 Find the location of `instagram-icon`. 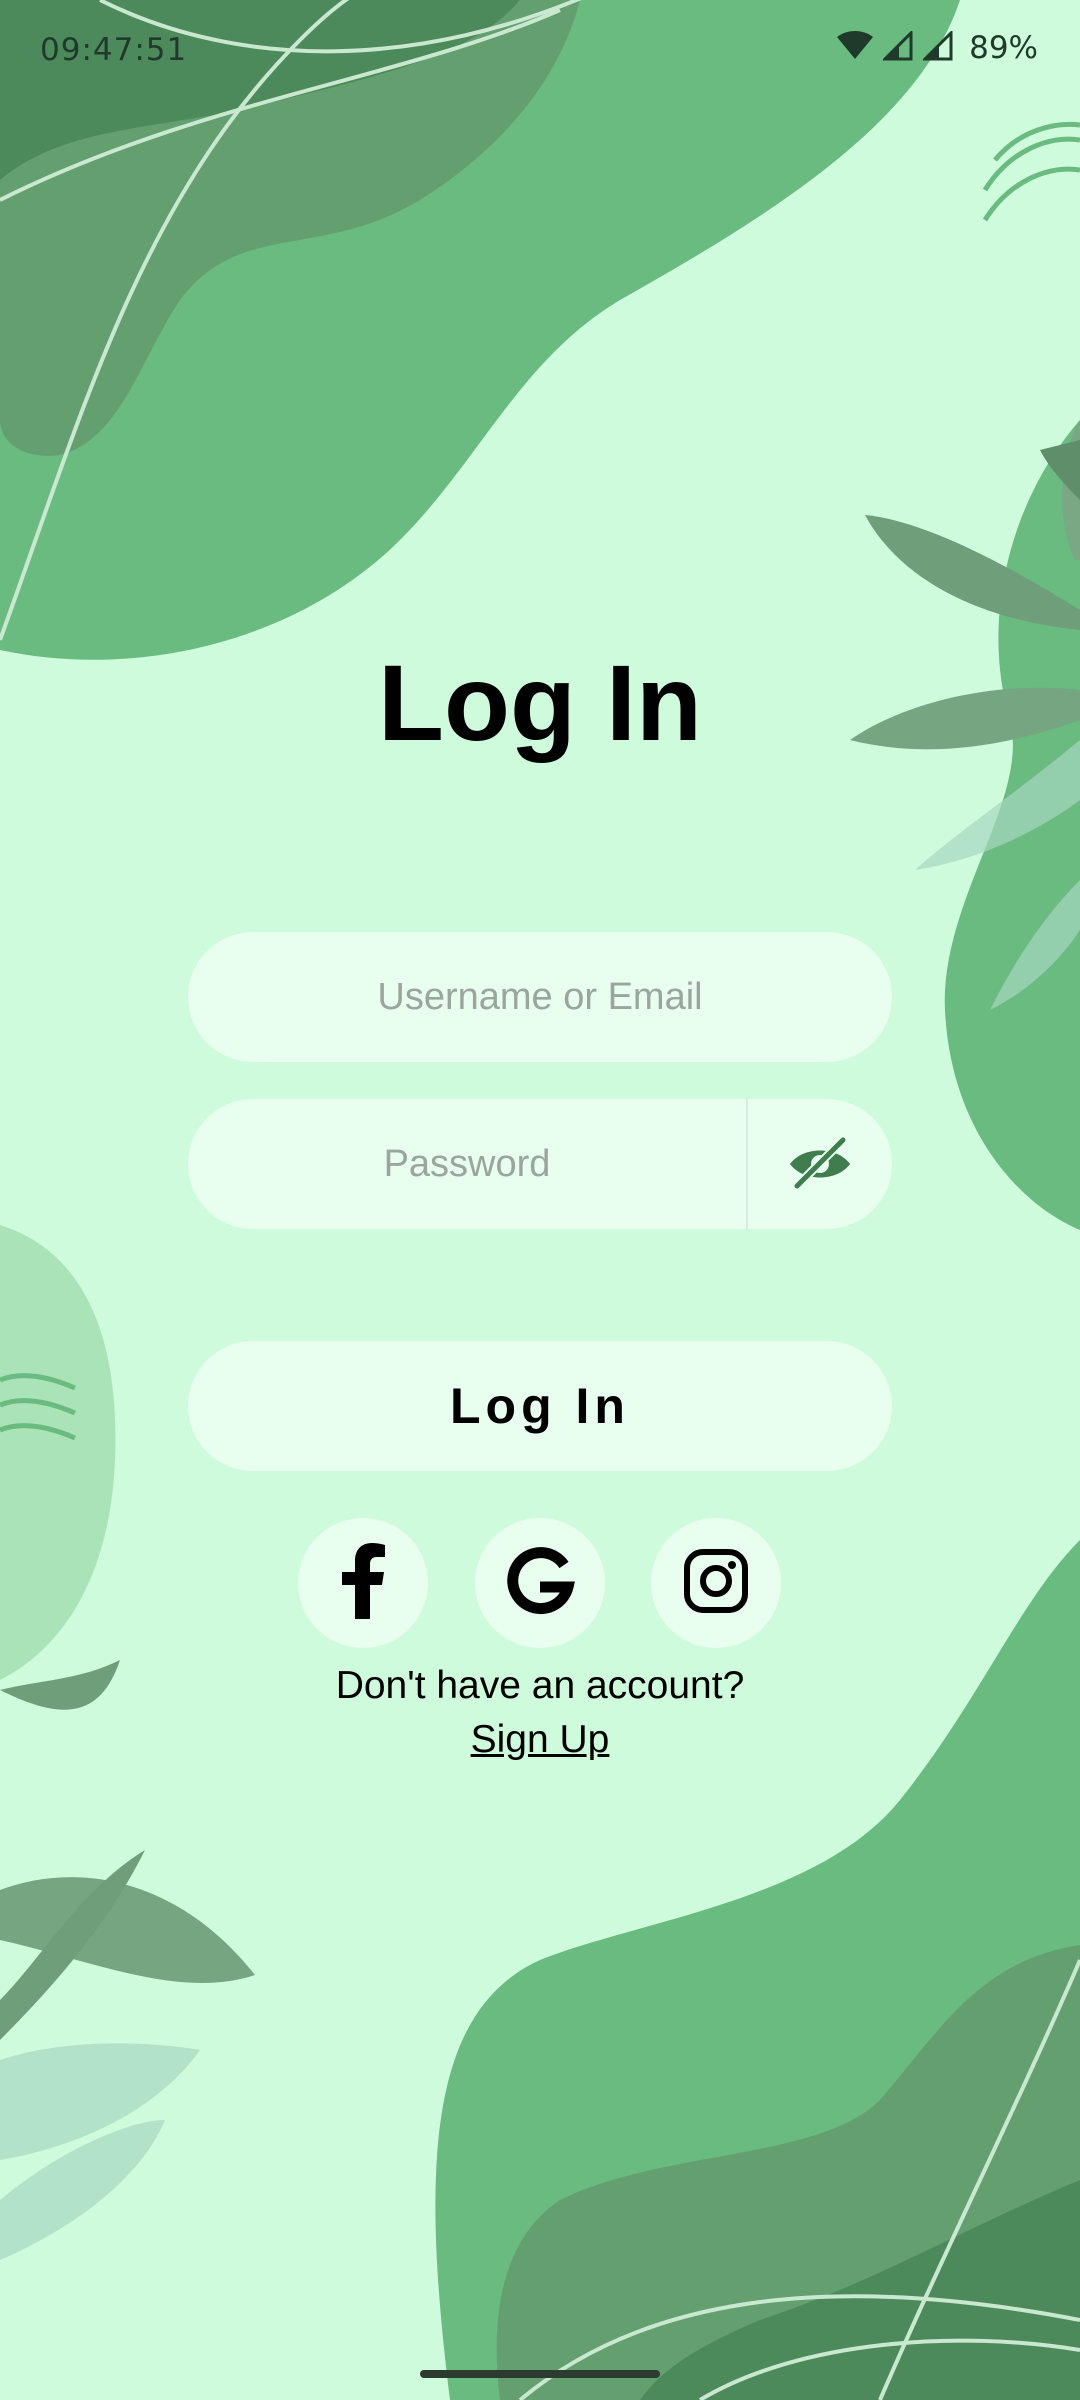

instagram-icon is located at coordinates (716, 1583).